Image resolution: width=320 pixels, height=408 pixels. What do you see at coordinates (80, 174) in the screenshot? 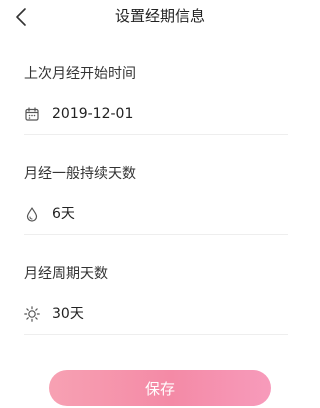
I see `duration-label: 月经一般持续天数` at bounding box center [80, 174].